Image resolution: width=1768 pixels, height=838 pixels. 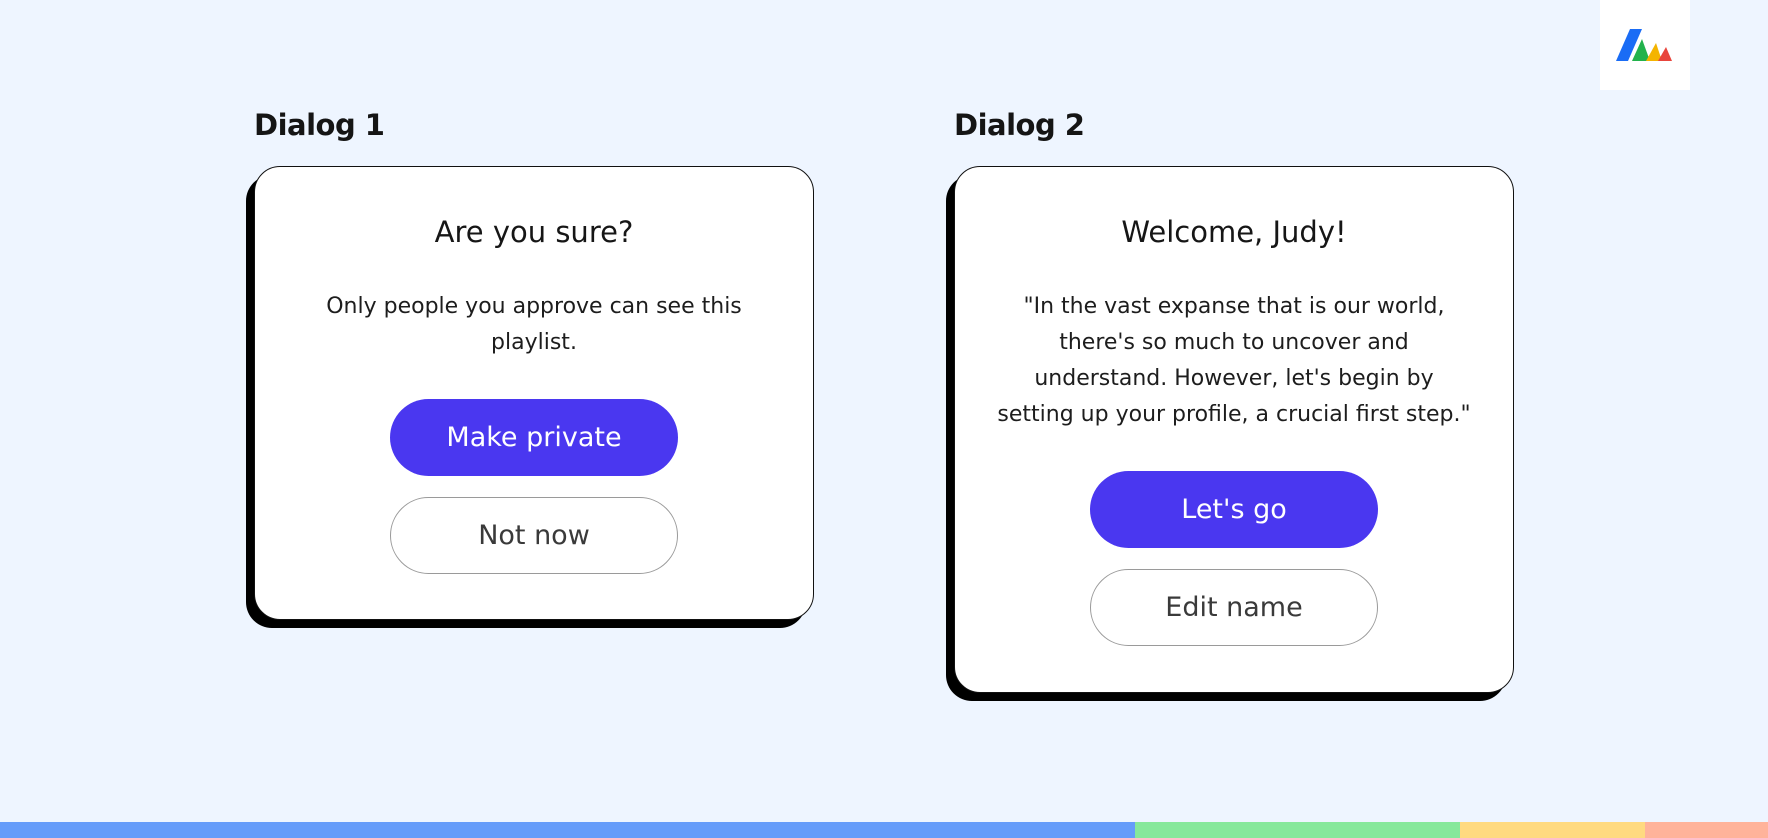 I want to click on brand-logo-icon, so click(x=1644, y=45).